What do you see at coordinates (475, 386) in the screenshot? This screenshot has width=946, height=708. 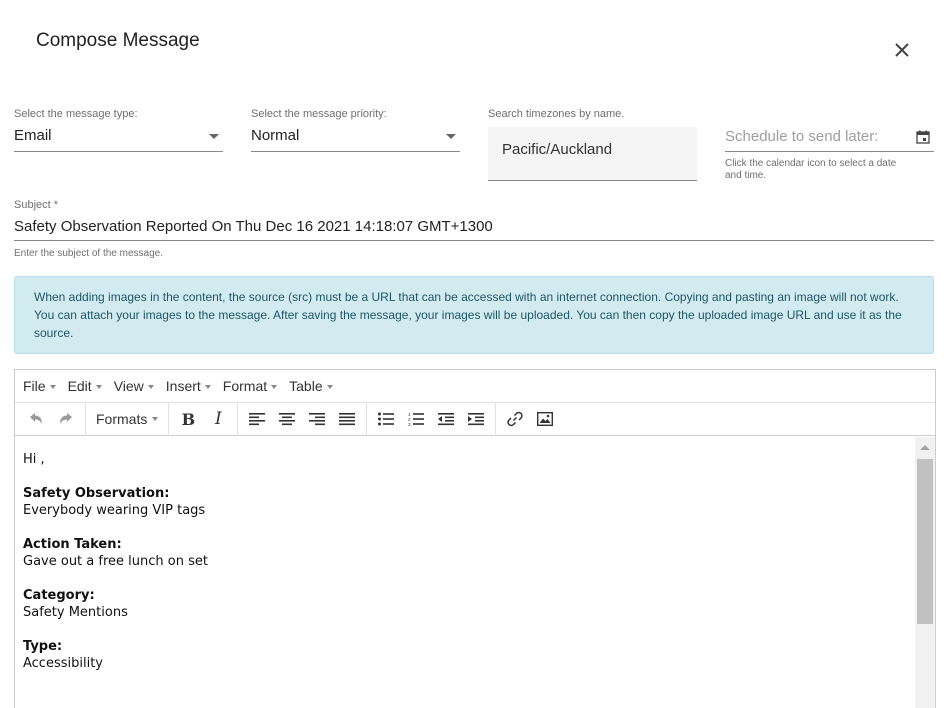 I see `editor-menubar: File Edit View Insert Format Table` at bounding box center [475, 386].